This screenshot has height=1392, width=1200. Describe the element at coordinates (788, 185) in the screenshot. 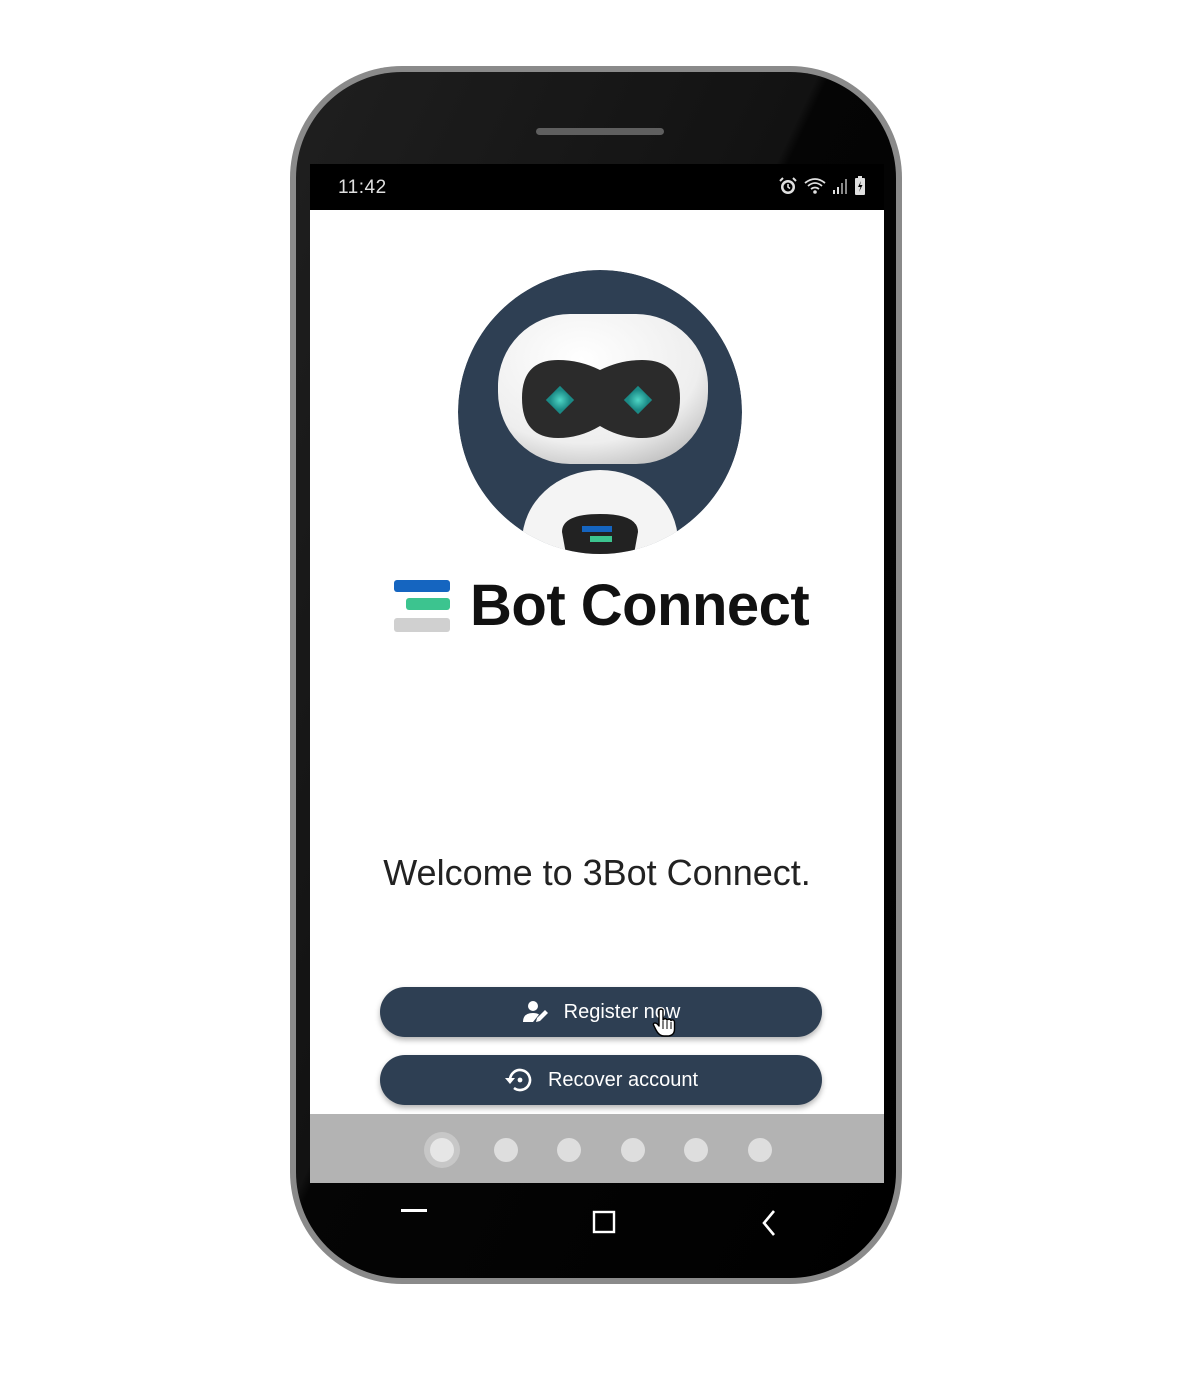

I see `alarm-icon` at that location.